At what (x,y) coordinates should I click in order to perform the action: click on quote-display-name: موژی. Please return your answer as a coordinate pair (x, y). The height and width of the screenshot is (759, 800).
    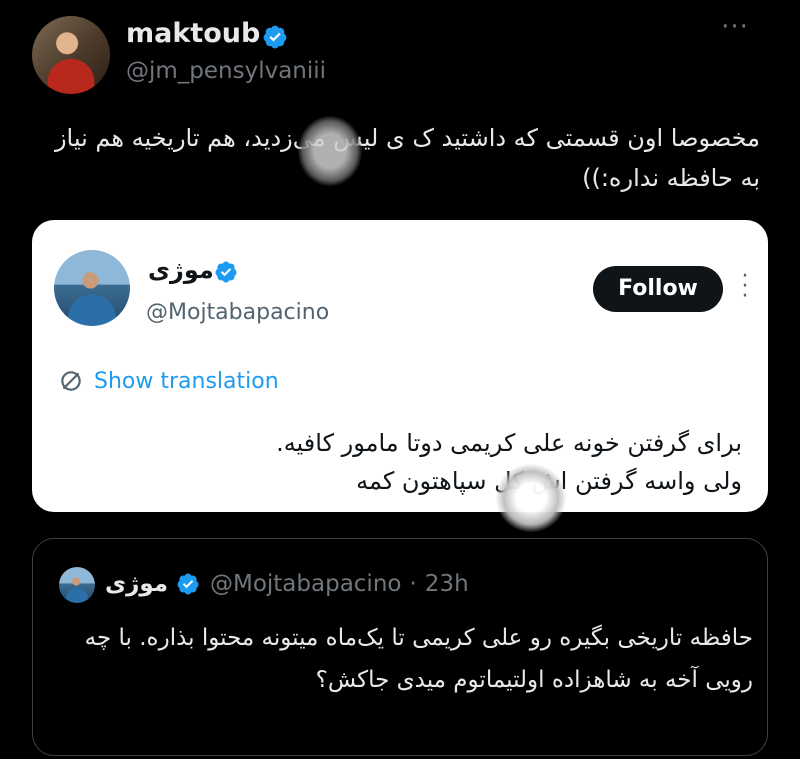
    Looking at the image, I should click on (136, 584).